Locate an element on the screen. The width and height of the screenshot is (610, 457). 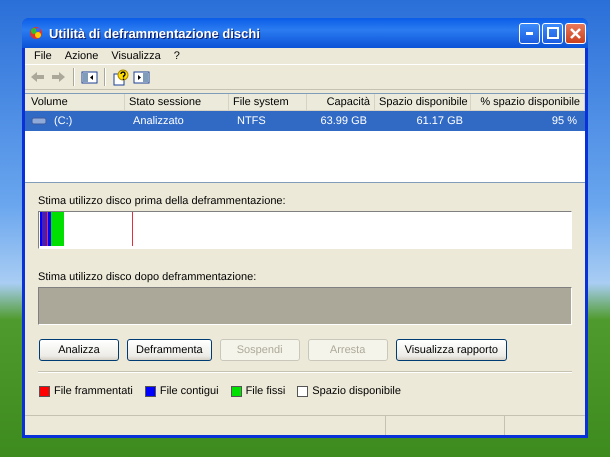
column-header: Capacità is located at coordinates (341, 102).